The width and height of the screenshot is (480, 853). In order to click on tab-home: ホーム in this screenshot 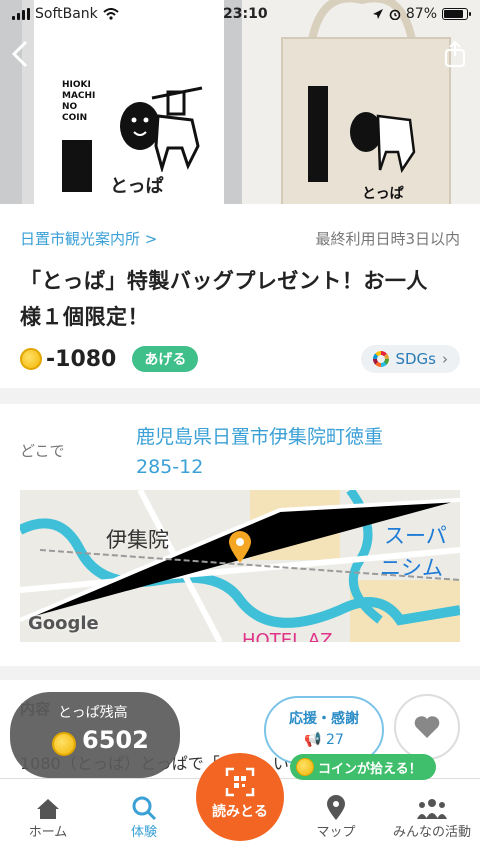, I will do `click(48, 816)`.